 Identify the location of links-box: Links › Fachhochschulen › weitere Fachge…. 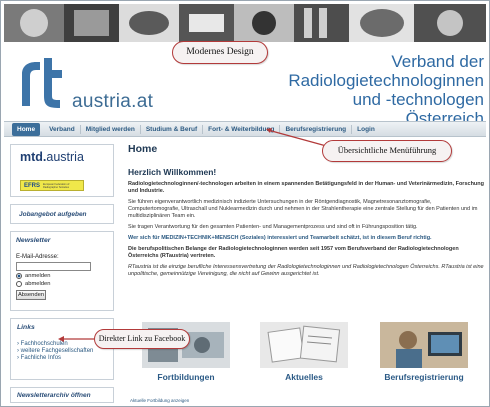
(62, 349).